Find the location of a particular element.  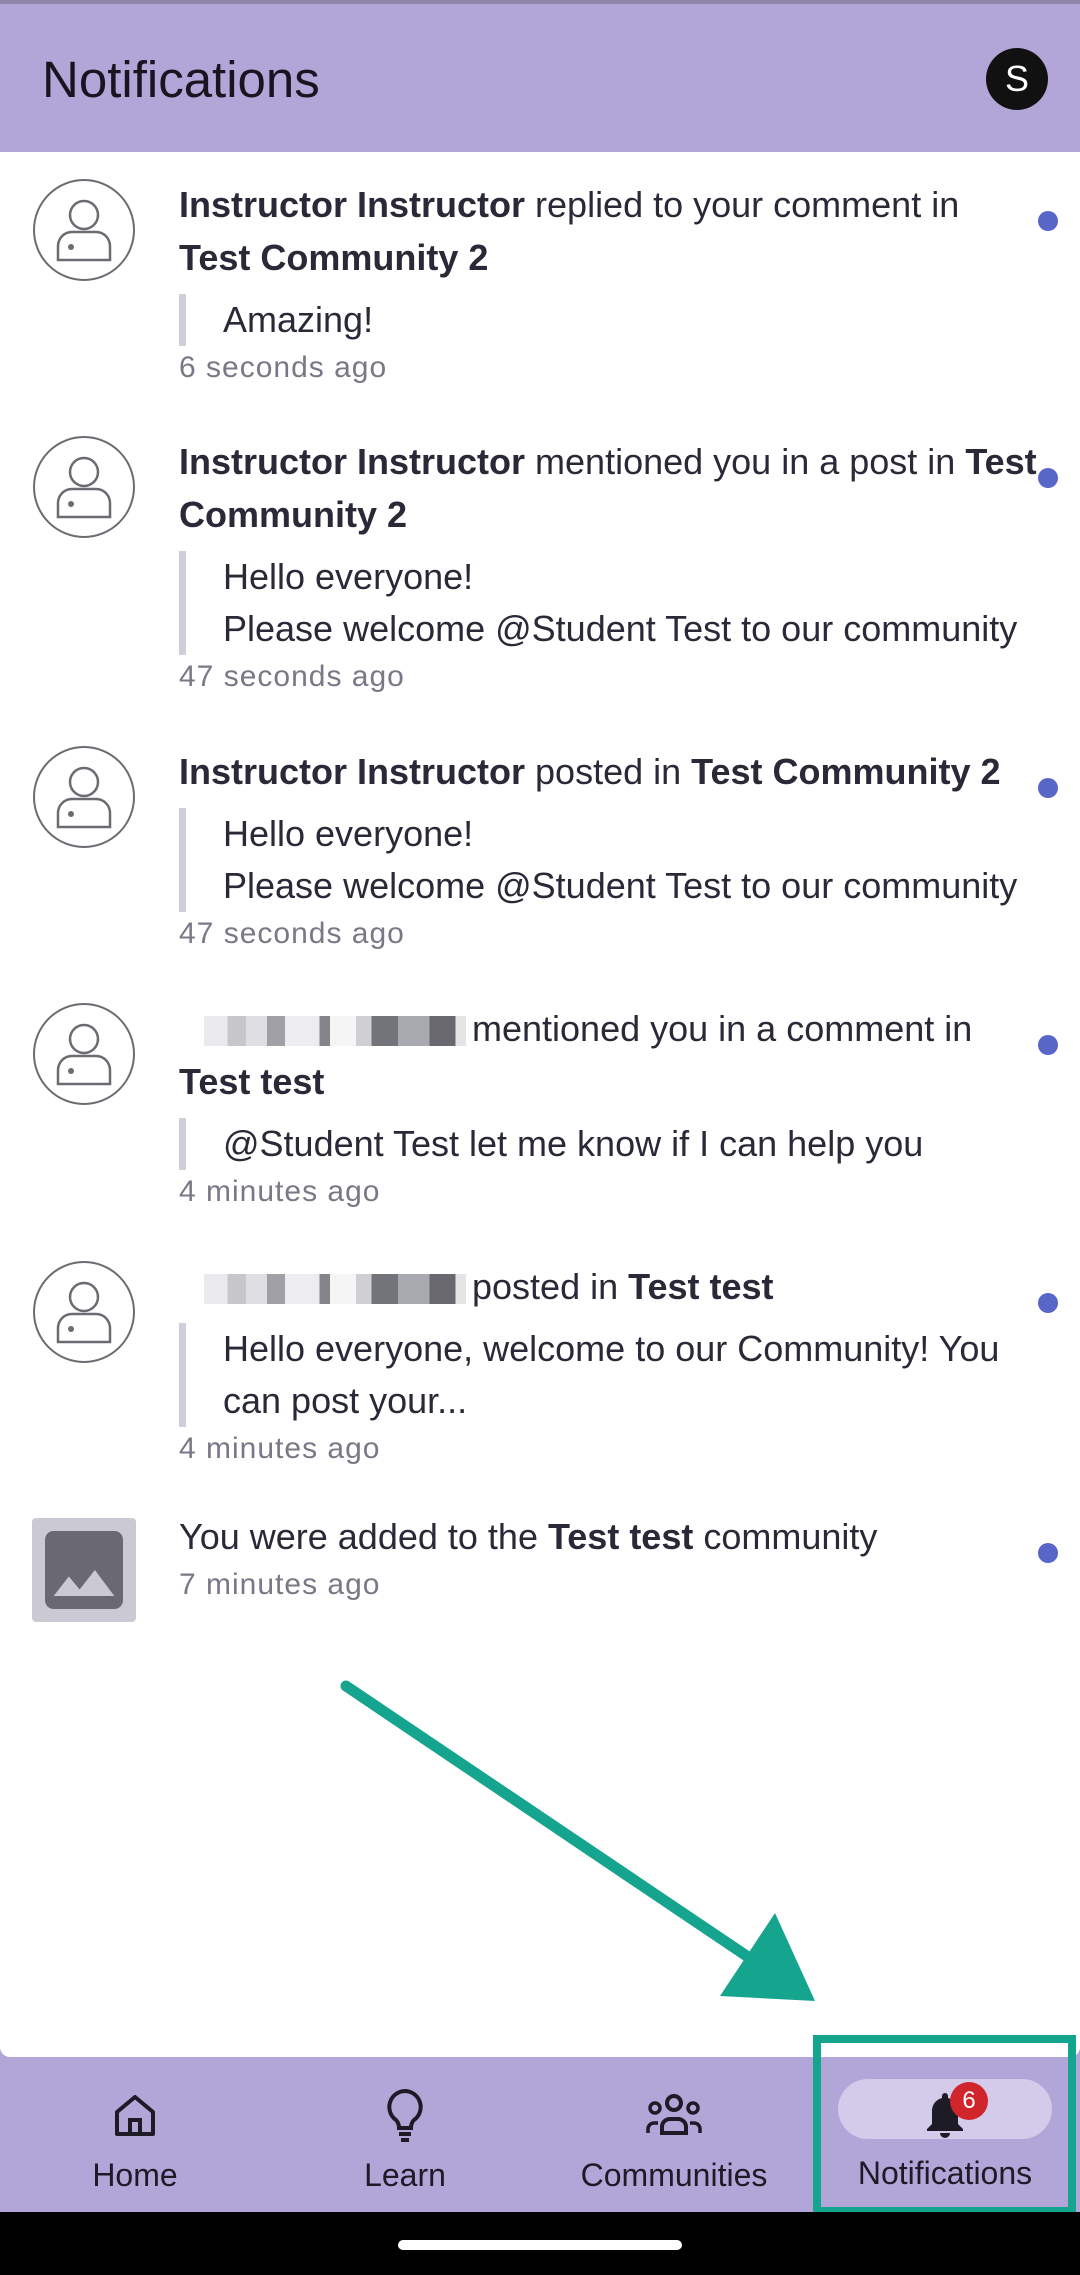

notification-time: 7 minutes ago is located at coordinates (280, 1584).